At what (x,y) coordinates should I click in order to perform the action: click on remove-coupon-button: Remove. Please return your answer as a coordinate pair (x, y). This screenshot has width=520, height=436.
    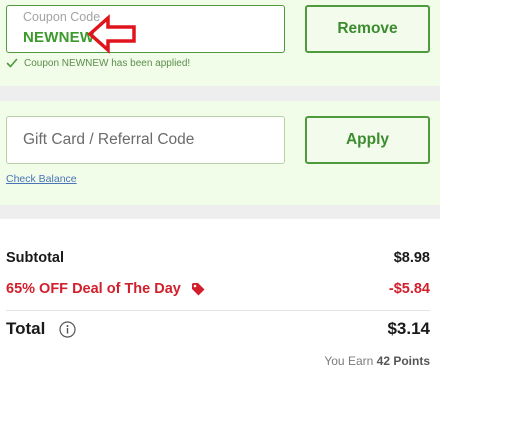
    Looking at the image, I should click on (367, 29).